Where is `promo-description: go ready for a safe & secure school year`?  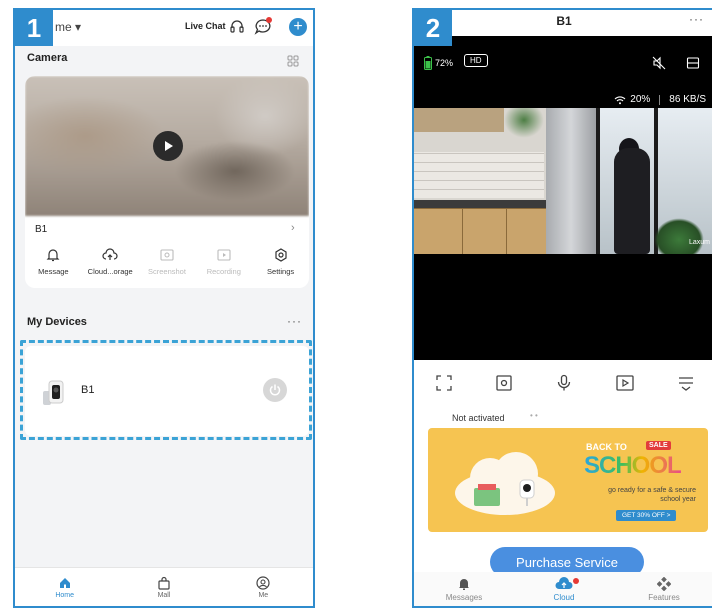
promo-description: go ready for a safe & secure school year is located at coordinates (637, 495).